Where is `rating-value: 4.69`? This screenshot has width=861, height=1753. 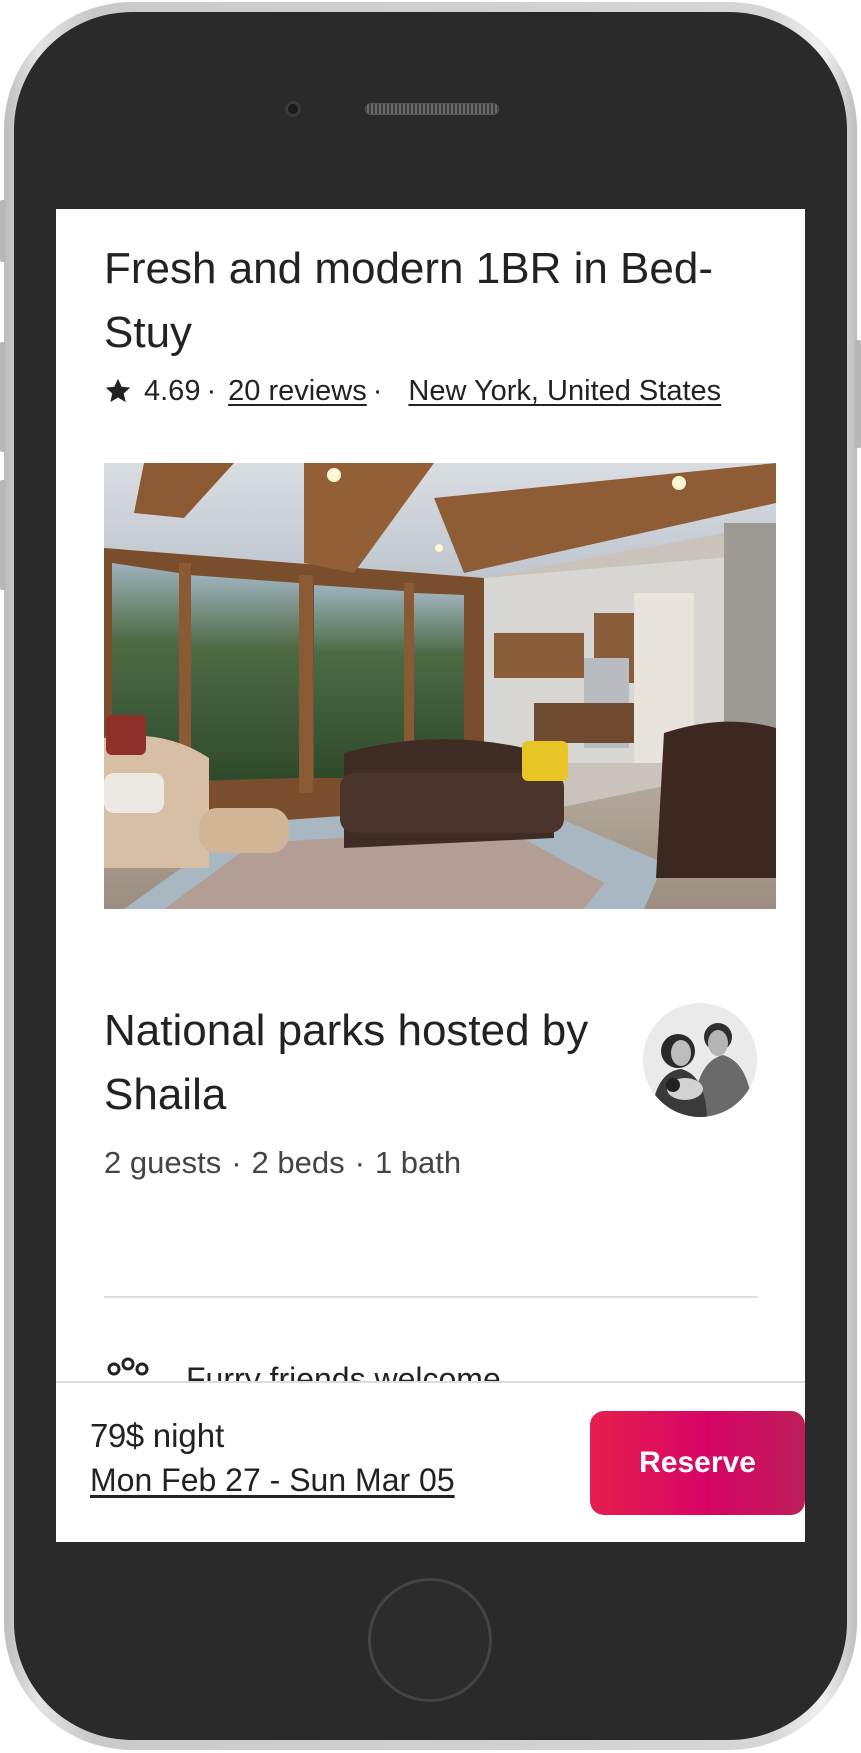
rating-value: 4.69 is located at coordinates (172, 390).